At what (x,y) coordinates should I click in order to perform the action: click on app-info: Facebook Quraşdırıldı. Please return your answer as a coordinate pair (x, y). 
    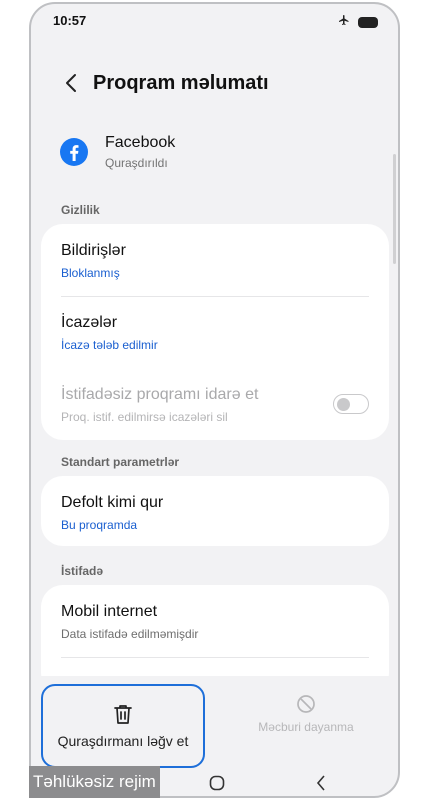
    Looking at the image, I should click on (218, 154).